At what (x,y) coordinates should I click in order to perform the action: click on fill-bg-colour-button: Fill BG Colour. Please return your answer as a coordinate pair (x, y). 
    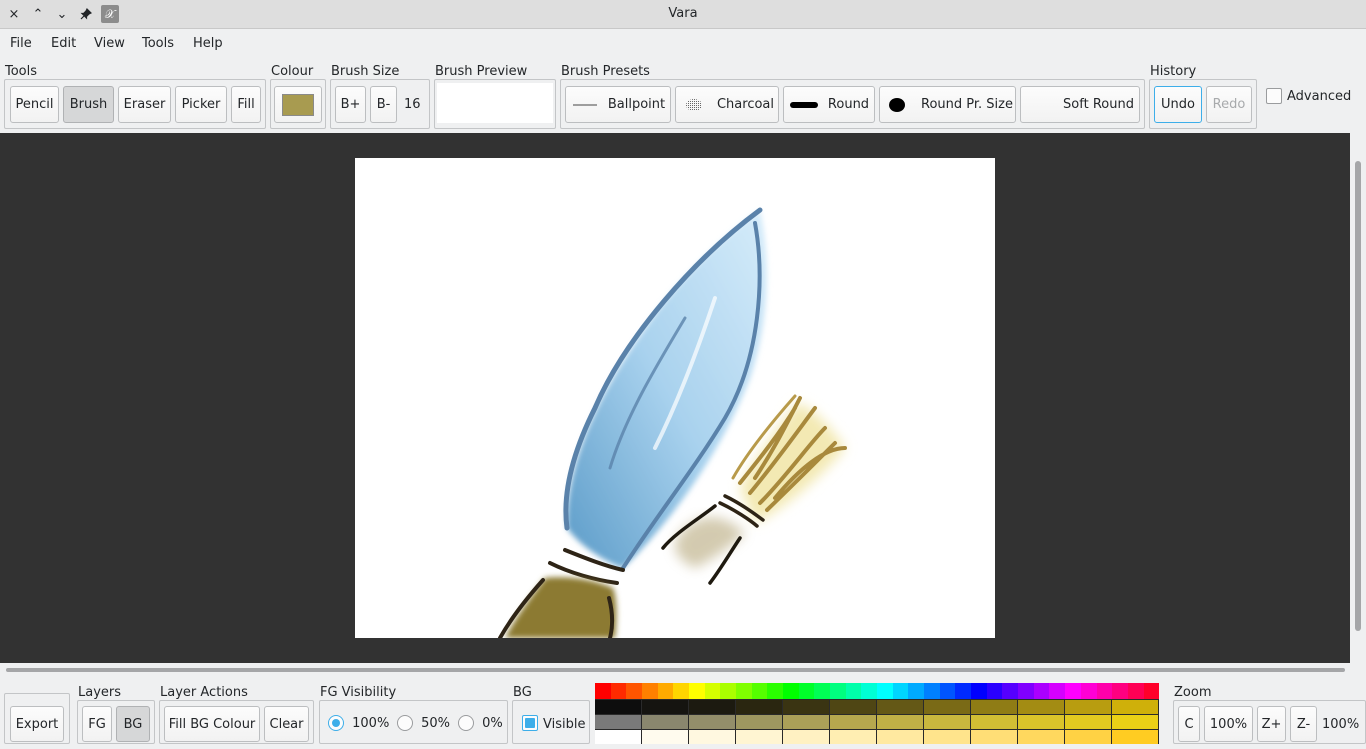
    Looking at the image, I should click on (212, 724).